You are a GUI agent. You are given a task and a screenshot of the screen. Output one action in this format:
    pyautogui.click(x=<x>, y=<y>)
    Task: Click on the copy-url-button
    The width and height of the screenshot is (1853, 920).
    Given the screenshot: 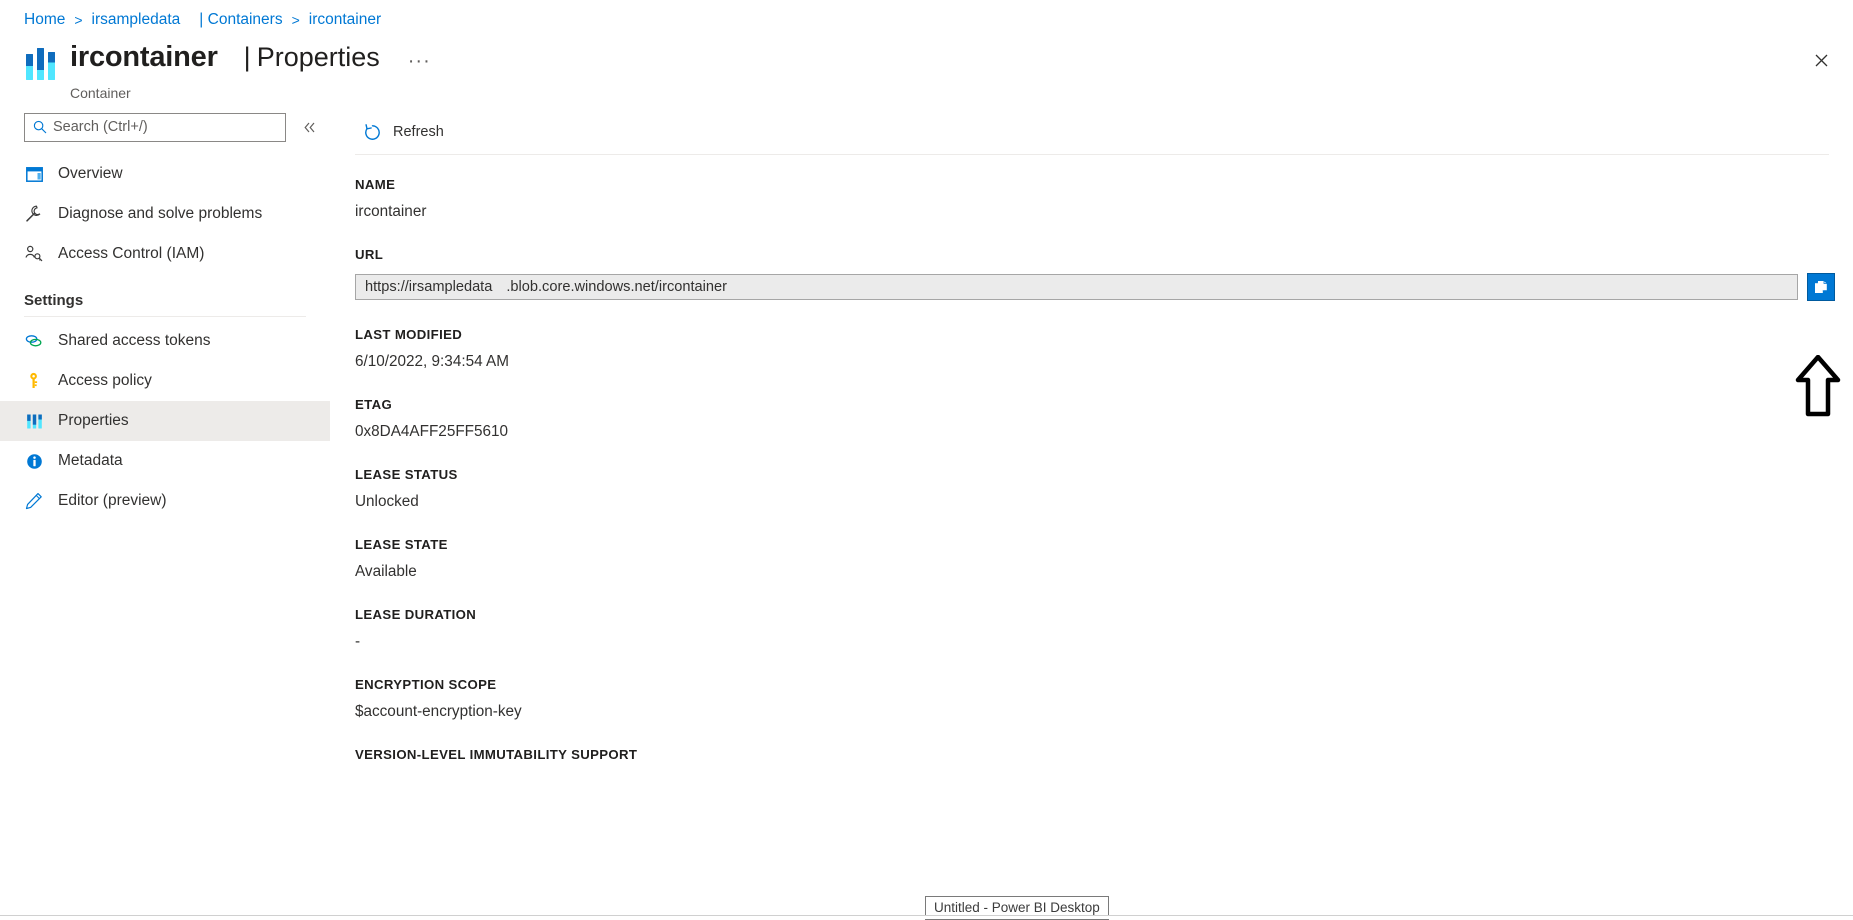 What is the action you would take?
    pyautogui.click(x=1821, y=287)
    